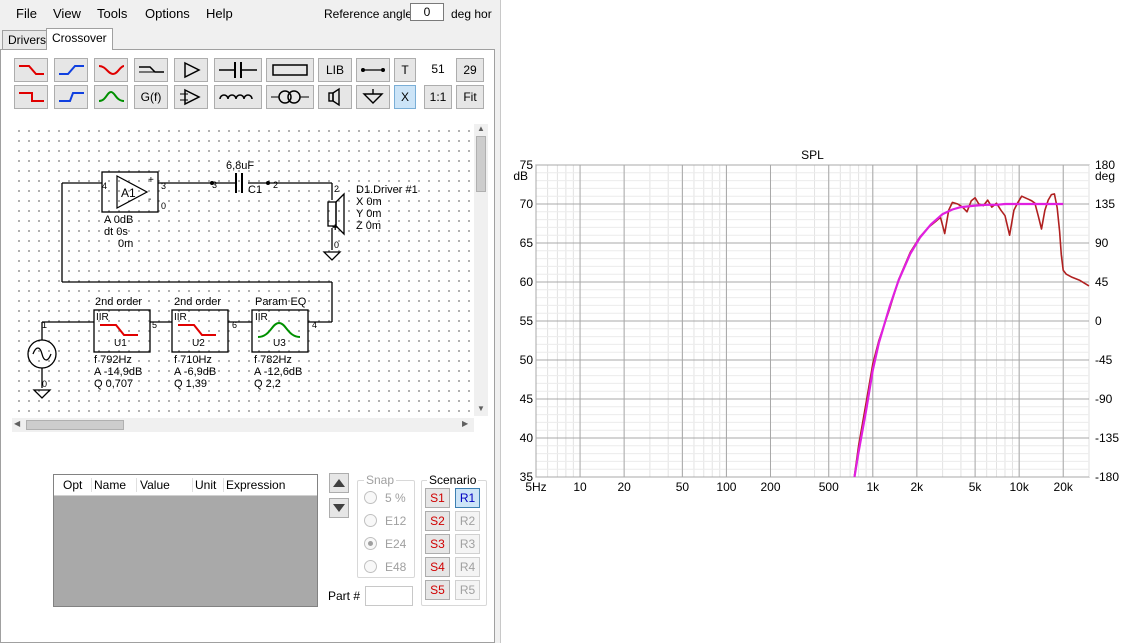 The height and width of the screenshot is (643, 1124). Describe the element at coordinates (467, 567) in the screenshot. I see `scenario-r4-button: R4` at that location.